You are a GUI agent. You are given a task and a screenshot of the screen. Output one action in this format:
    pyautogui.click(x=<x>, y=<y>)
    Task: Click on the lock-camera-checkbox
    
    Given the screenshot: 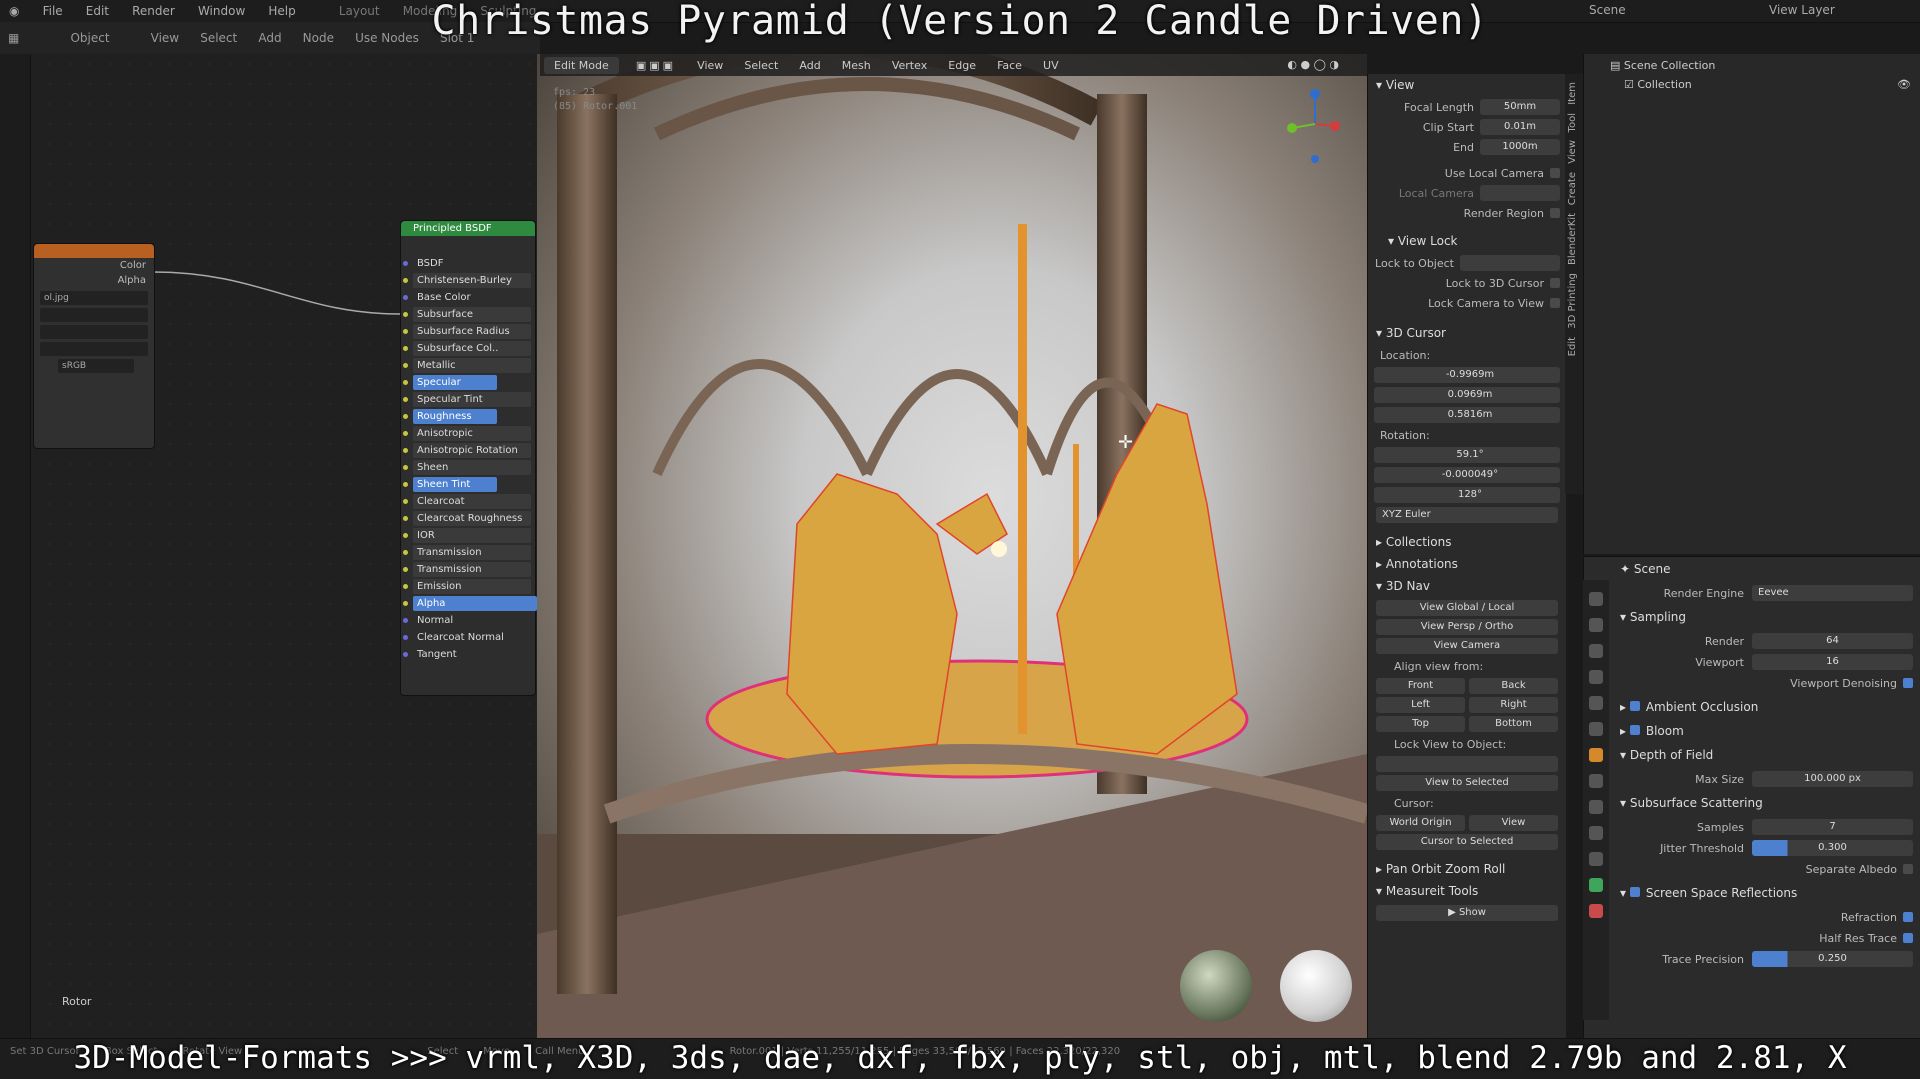 What is the action you would take?
    pyautogui.click(x=1555, y=303)
    